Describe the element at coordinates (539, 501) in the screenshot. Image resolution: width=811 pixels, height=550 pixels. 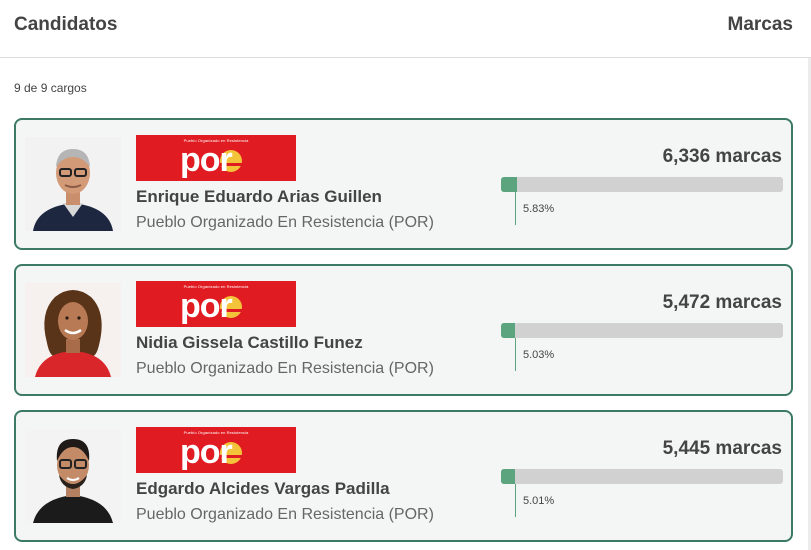
I see `vote-percent: 5.01%` at that location.